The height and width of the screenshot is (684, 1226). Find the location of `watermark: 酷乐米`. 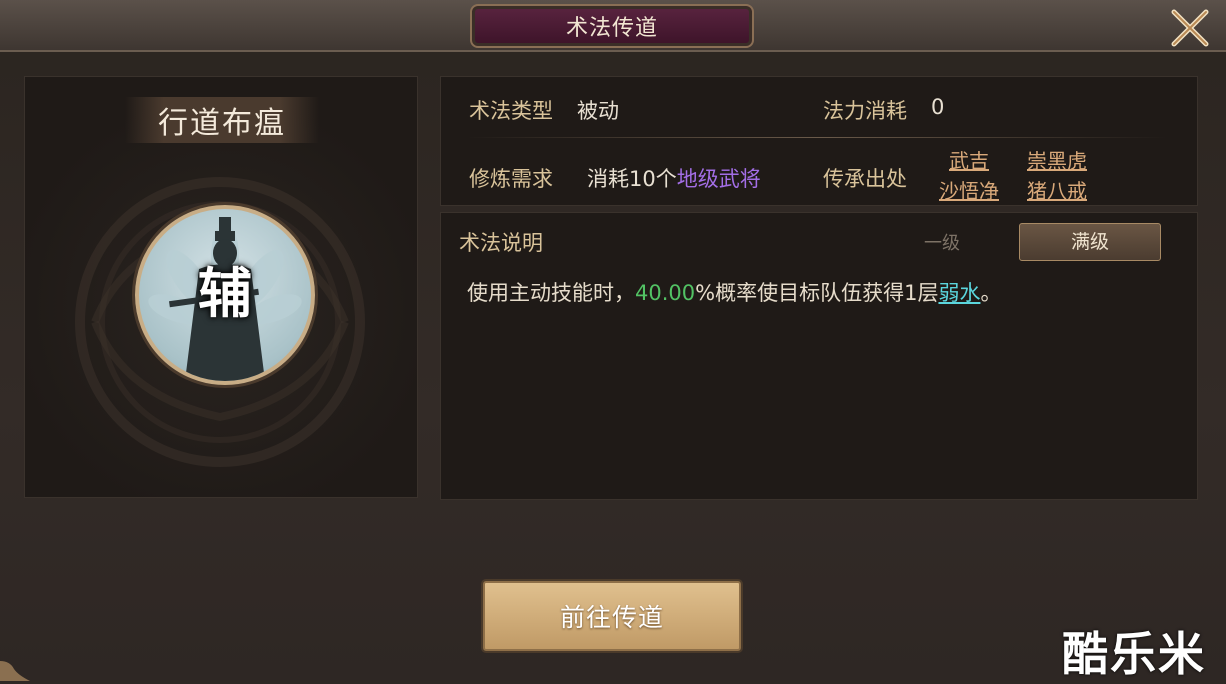

watermark: 酷乐米 is located at coordinates (1134, 654).